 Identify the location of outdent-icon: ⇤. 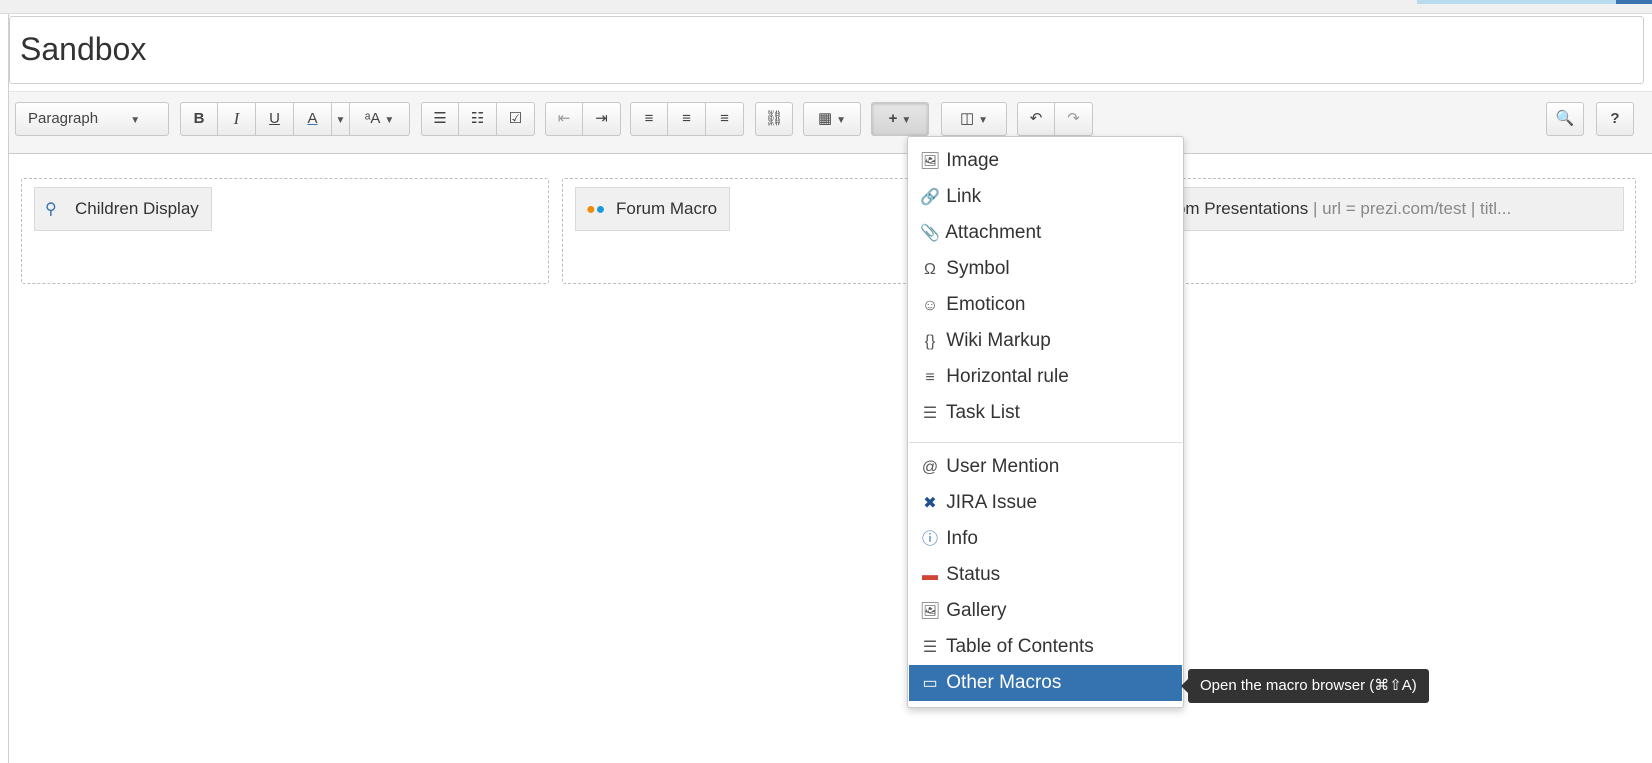
(564, 118).